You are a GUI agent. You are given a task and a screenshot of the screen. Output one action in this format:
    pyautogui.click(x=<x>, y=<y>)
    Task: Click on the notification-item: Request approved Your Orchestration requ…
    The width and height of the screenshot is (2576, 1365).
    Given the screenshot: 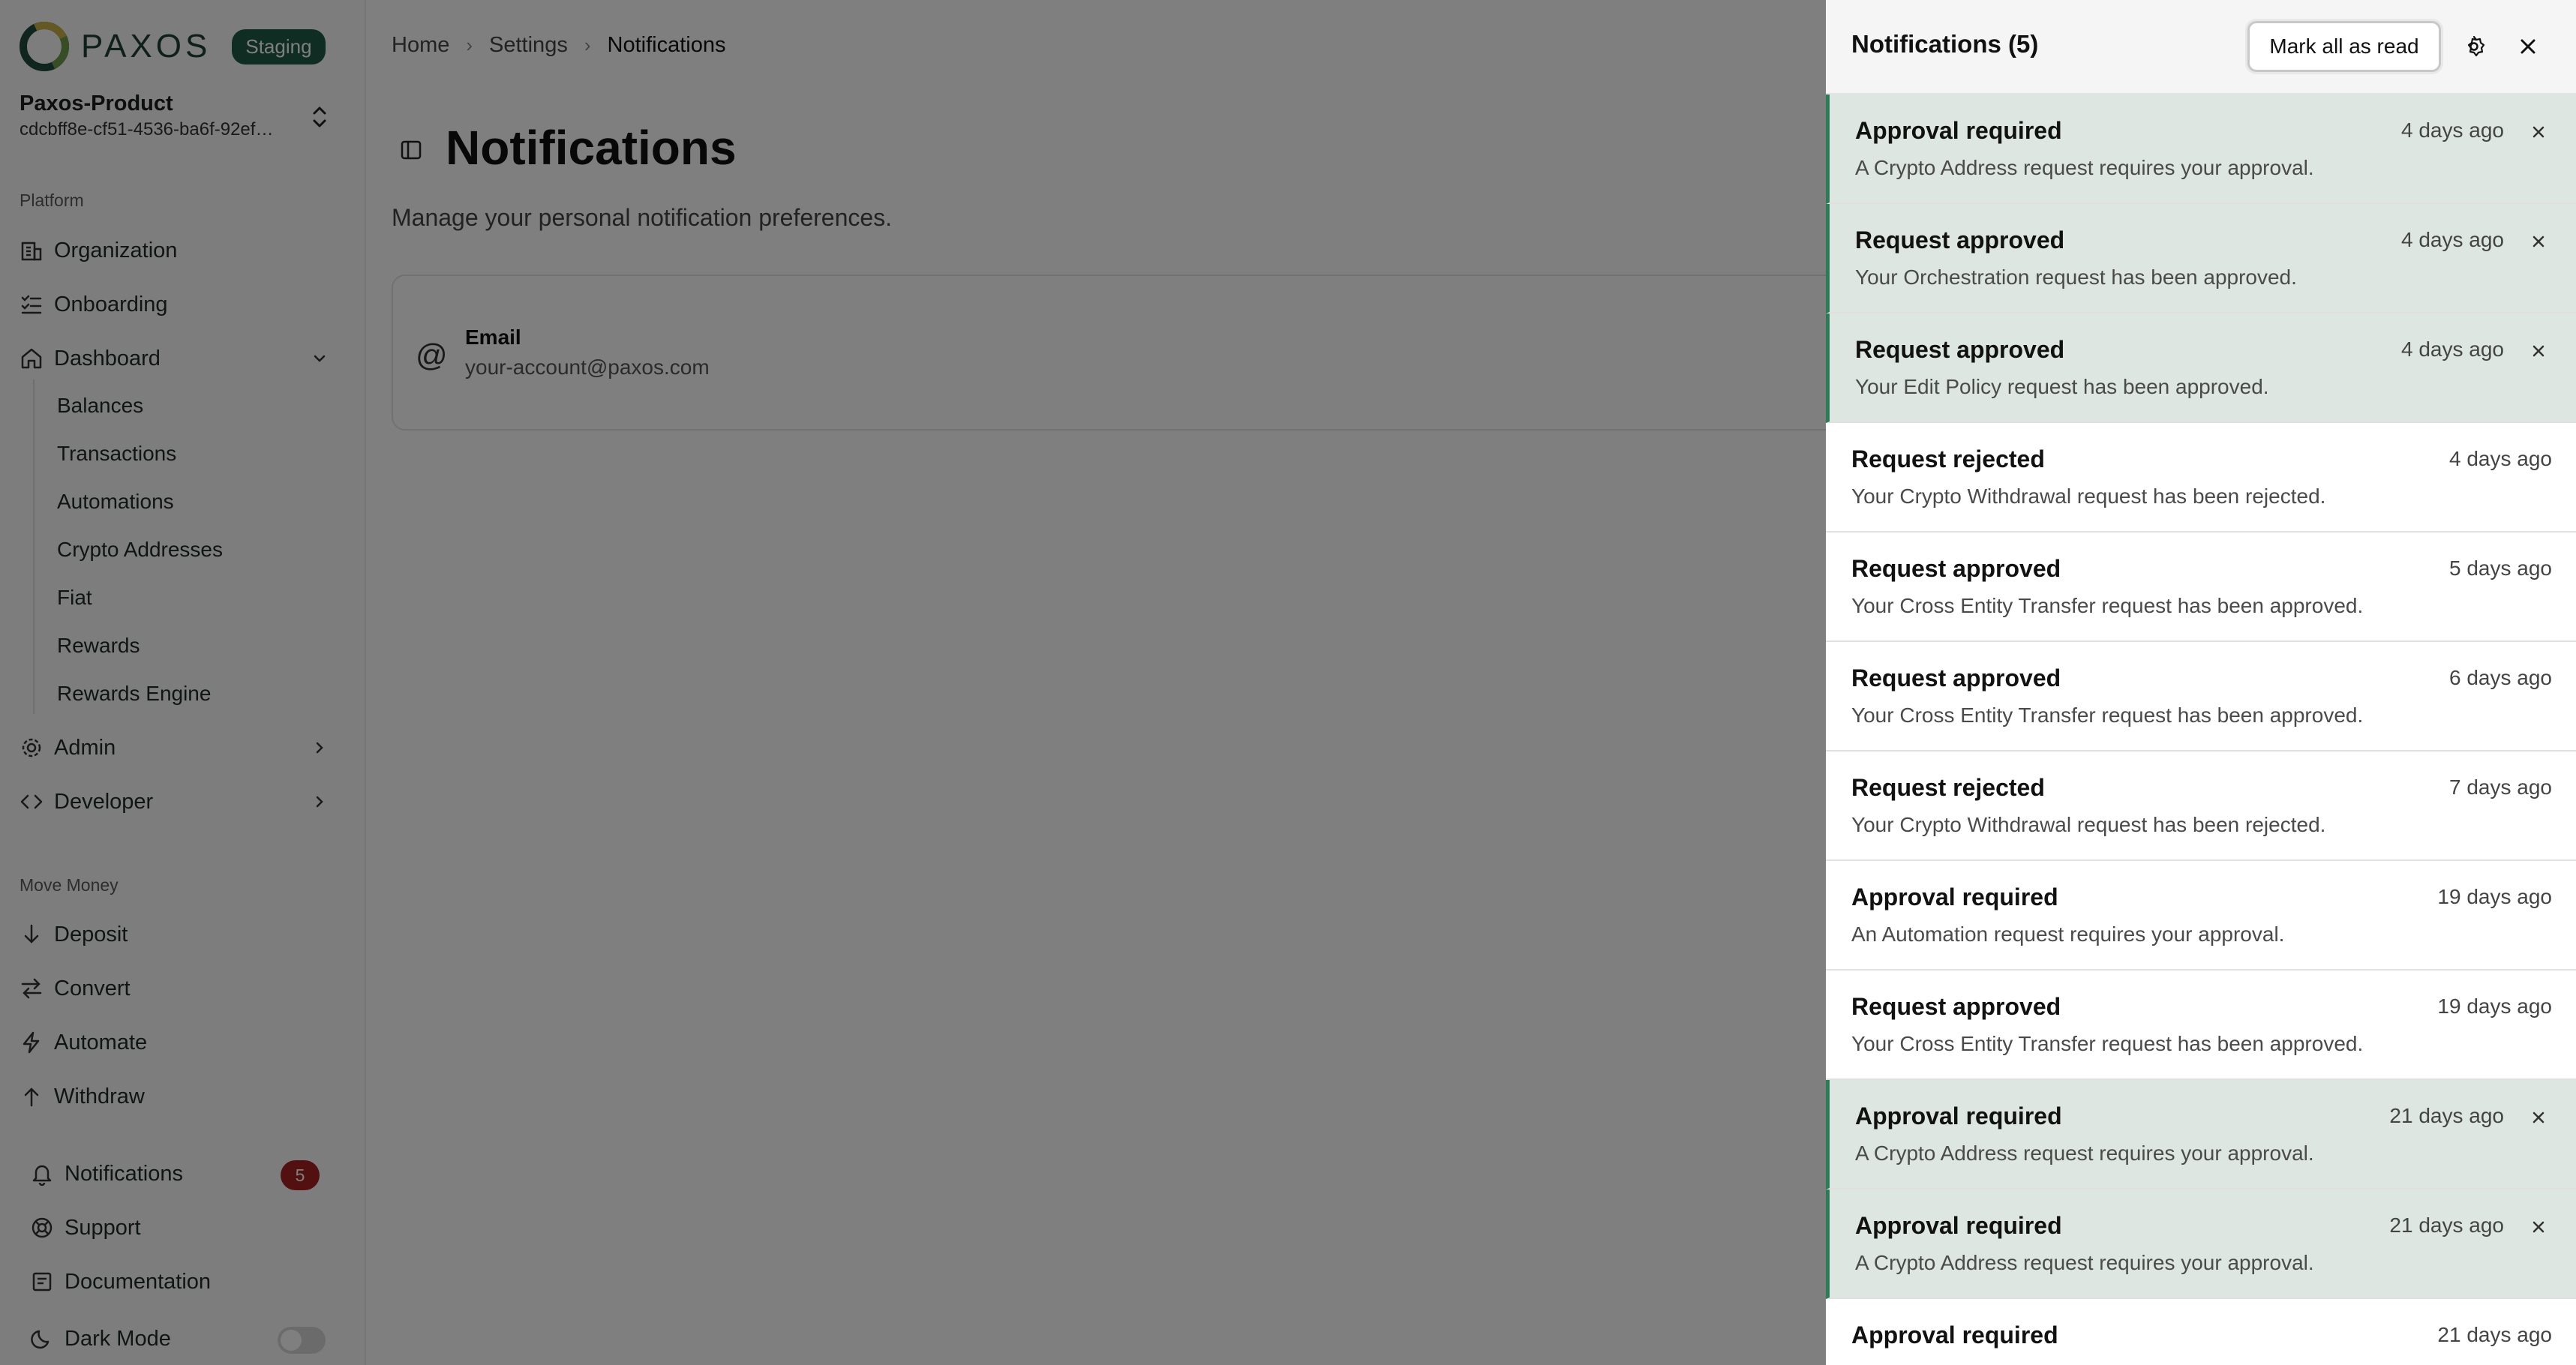 What is the action you would take?
    pyautogui.click(x=2201, y=259)
    